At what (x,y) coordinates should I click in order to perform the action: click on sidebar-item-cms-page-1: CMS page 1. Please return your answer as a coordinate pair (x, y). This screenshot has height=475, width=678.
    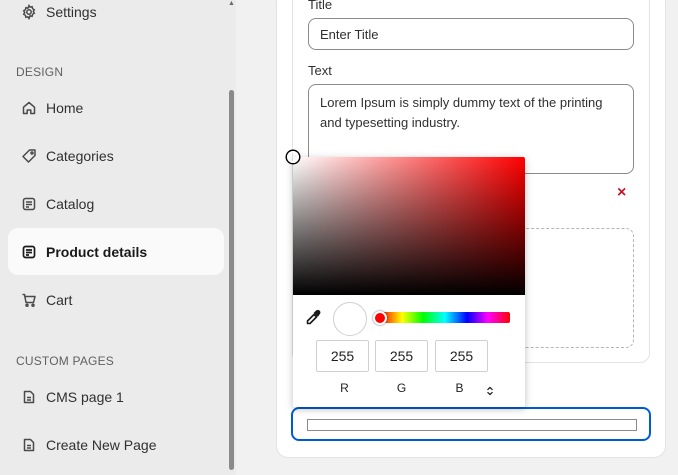
    Looking at the image, I should click on (116, 396).